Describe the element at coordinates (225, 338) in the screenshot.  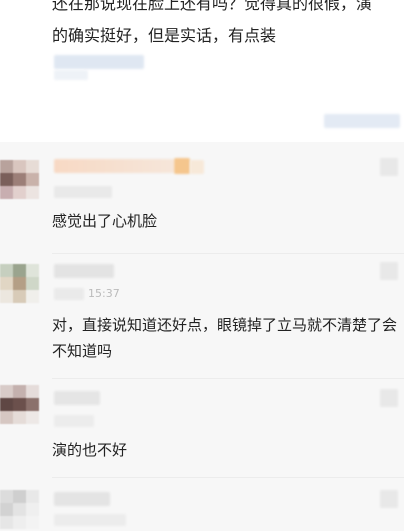
I see `comment-text: 对，直接说知道还好点，眼镜掉了立马就不清楚了会 不知道吗` at that location.